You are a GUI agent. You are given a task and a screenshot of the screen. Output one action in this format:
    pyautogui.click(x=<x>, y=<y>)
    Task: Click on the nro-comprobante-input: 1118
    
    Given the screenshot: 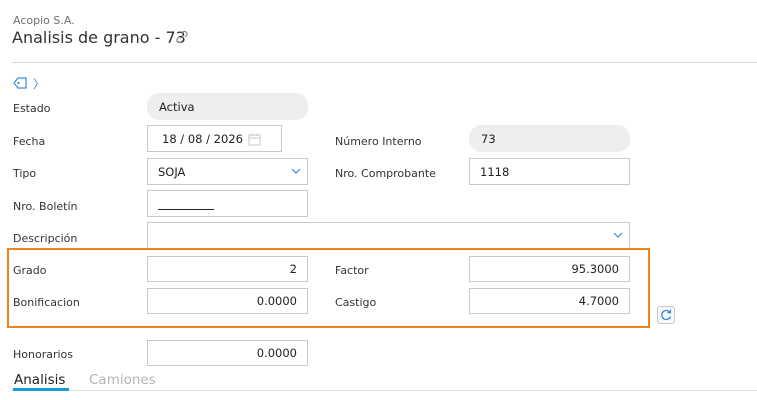 What is the action you would take?
    pyautogui.click(x=549, y=171)
    